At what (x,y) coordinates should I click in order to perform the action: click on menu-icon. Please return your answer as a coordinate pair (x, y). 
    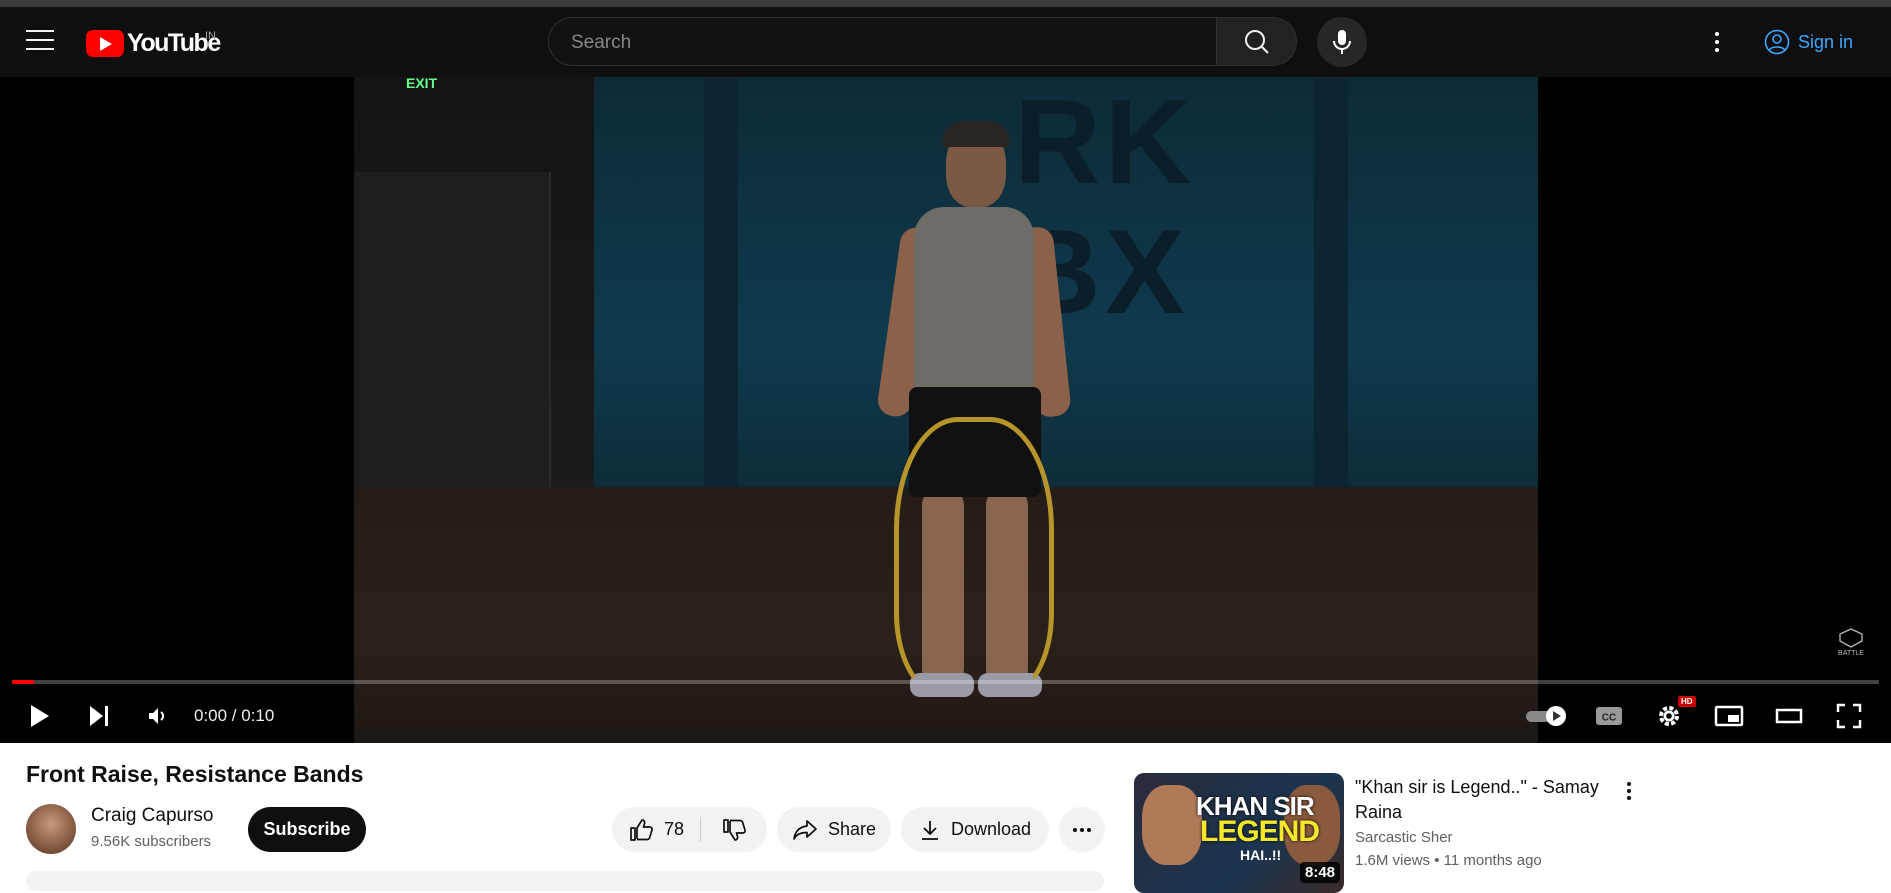
    Looking at the image, I should click on (40, 42).